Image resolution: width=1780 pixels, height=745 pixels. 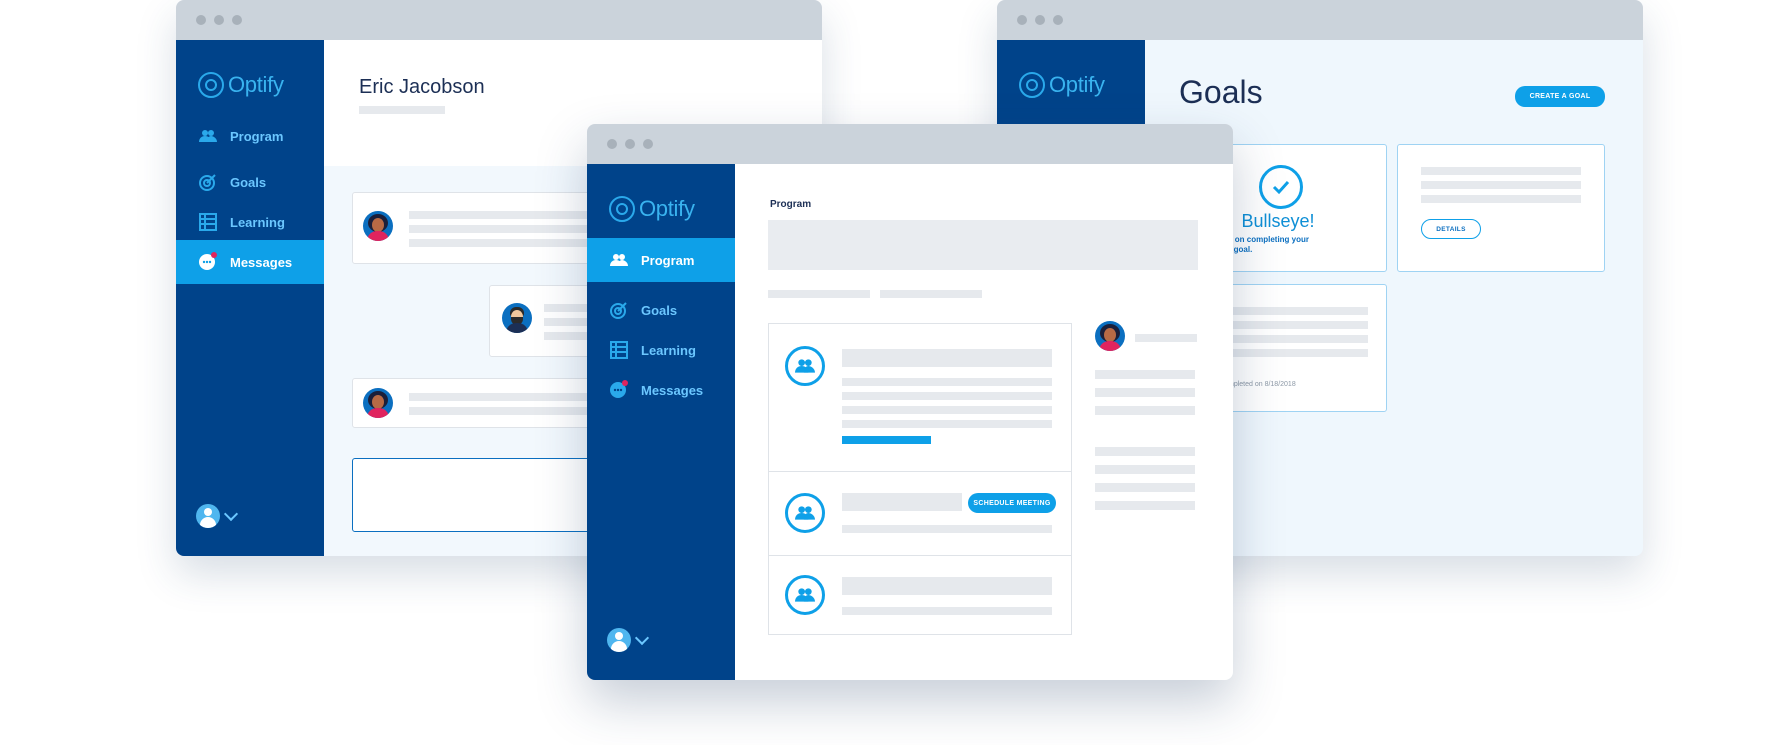 I want to click on sidebar-item-label: Learning, so click(x=668, y=350).